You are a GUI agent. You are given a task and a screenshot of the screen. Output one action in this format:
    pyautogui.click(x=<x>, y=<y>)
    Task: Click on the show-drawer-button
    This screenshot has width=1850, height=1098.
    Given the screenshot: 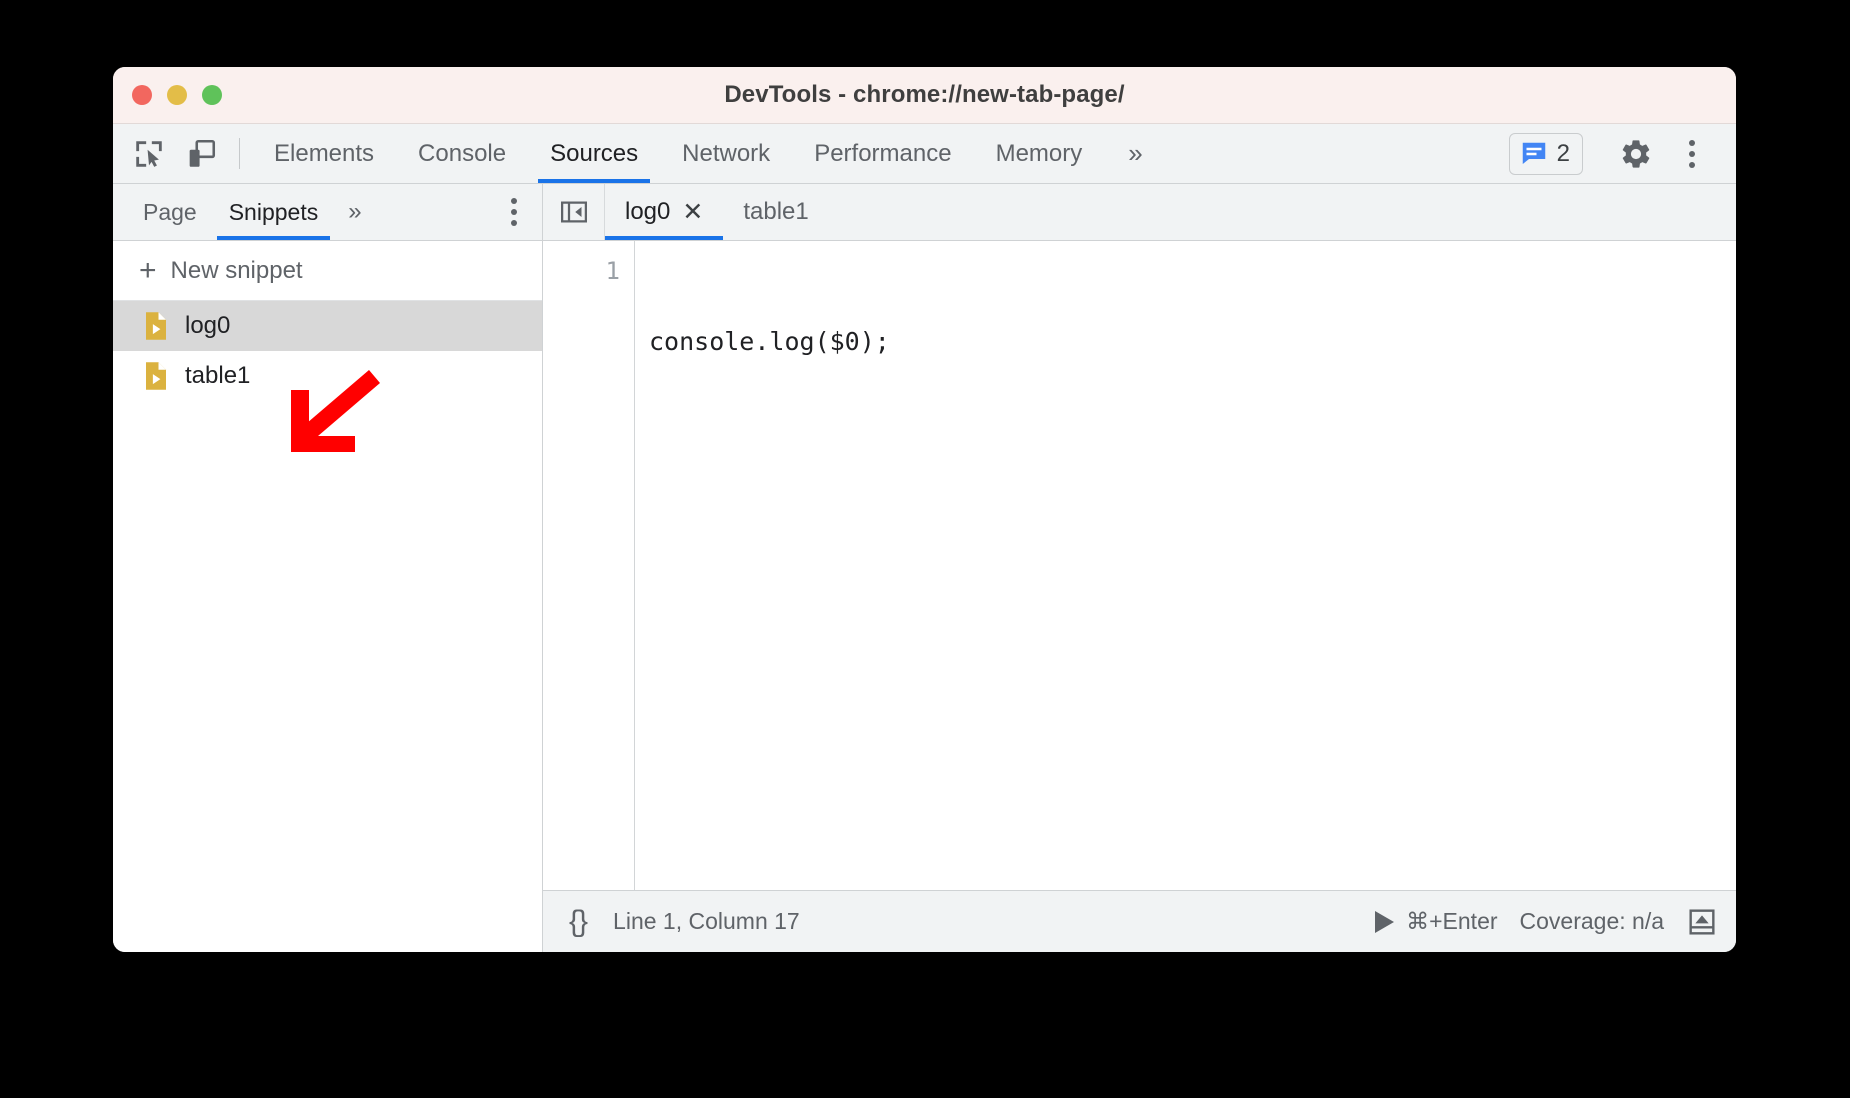 What is the action you would take?
    pyautogui.click(x=1702, y=922)
    